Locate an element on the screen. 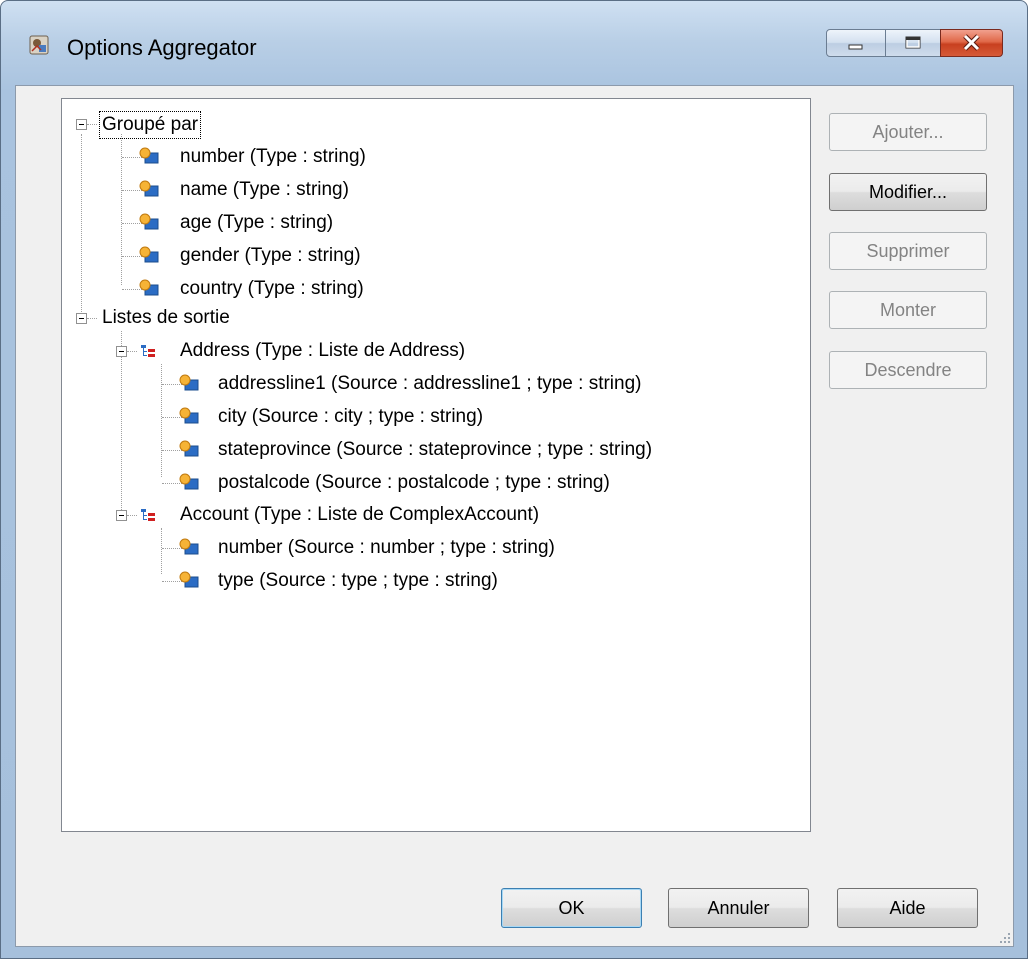 This screenshot has height=959, width=1028. maximize-icon is located at coordinates (913, 42).